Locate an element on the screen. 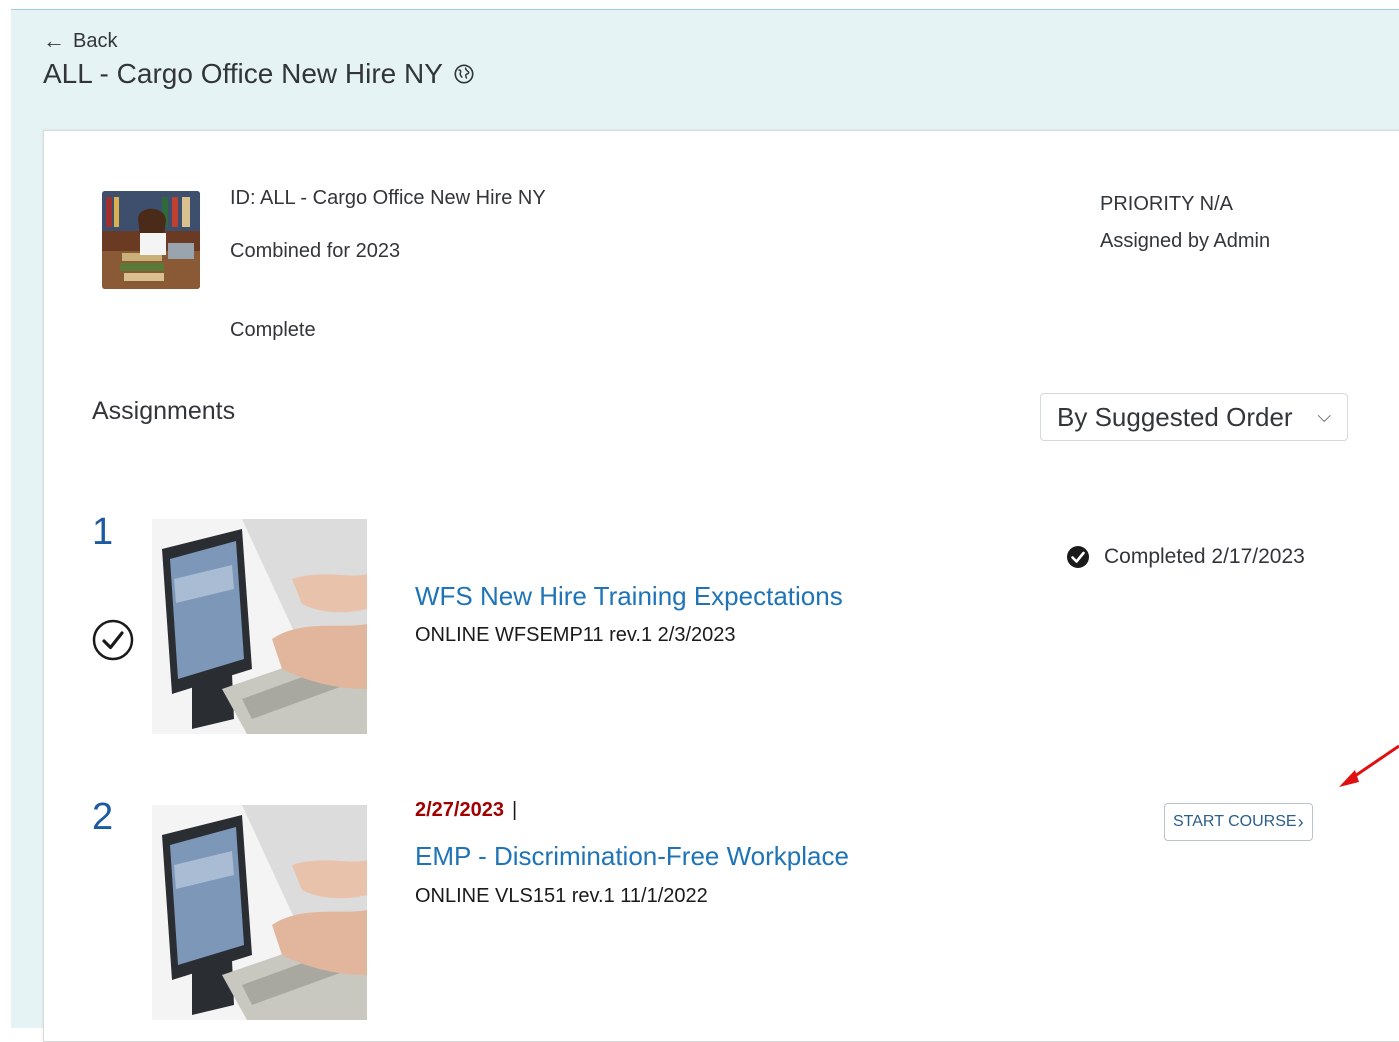 The height and width of the screenshot is (1042, 1399). annotation-arrow-icon is located at coordinates (1369, 765).